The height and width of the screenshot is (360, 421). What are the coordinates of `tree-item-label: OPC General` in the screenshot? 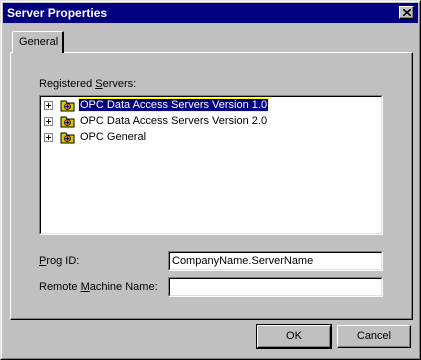 It's located at (113, 137).